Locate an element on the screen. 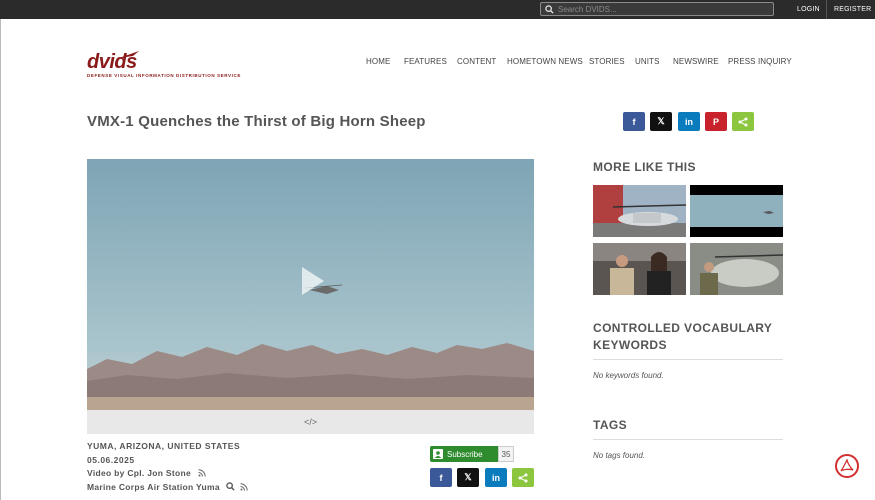  bottom-share-x-button: 𝕏 is located at coordinates (468, 477).